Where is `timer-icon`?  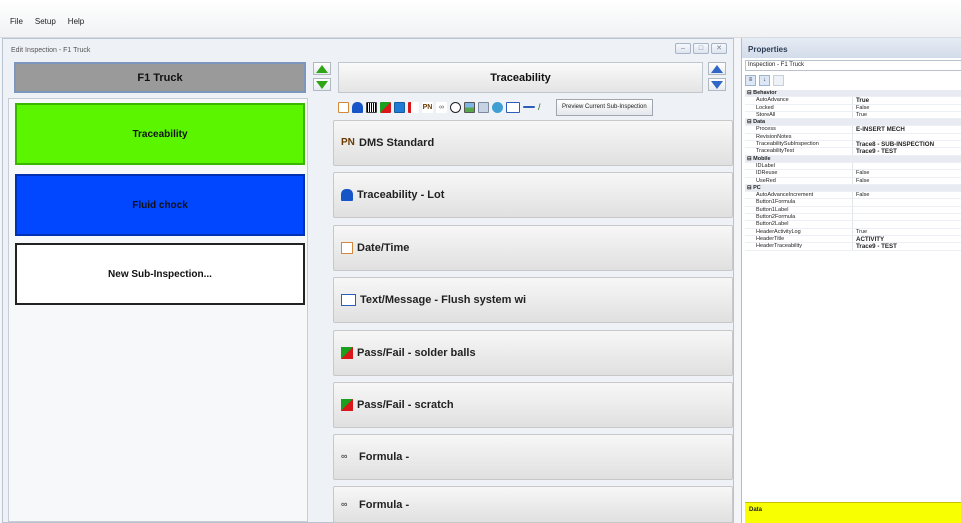
timer-icon is located at coordinates (455, 107).